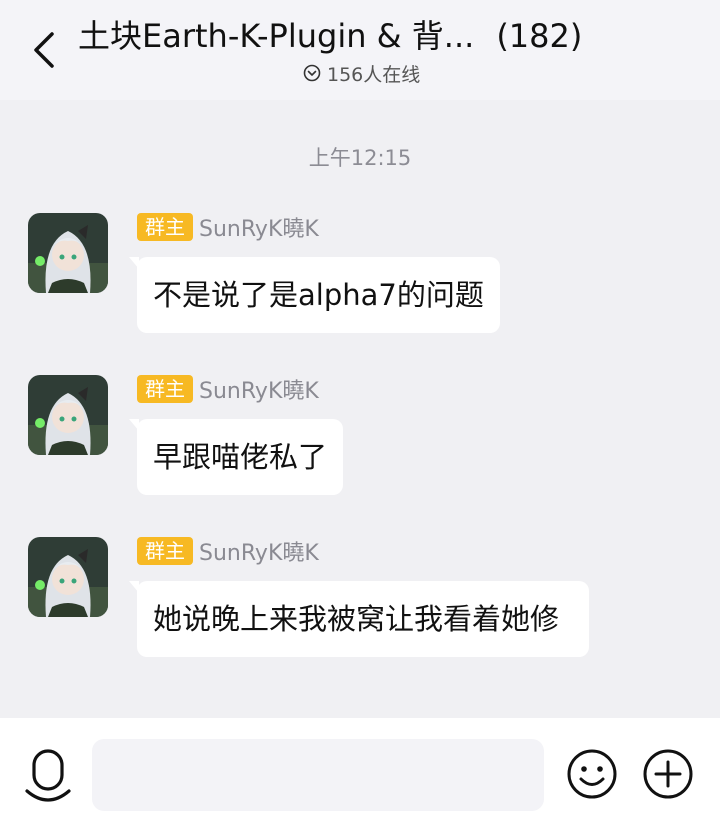 This screenshot has height=831, width=720. I want to click on smiley-icon, so click(592, 774).